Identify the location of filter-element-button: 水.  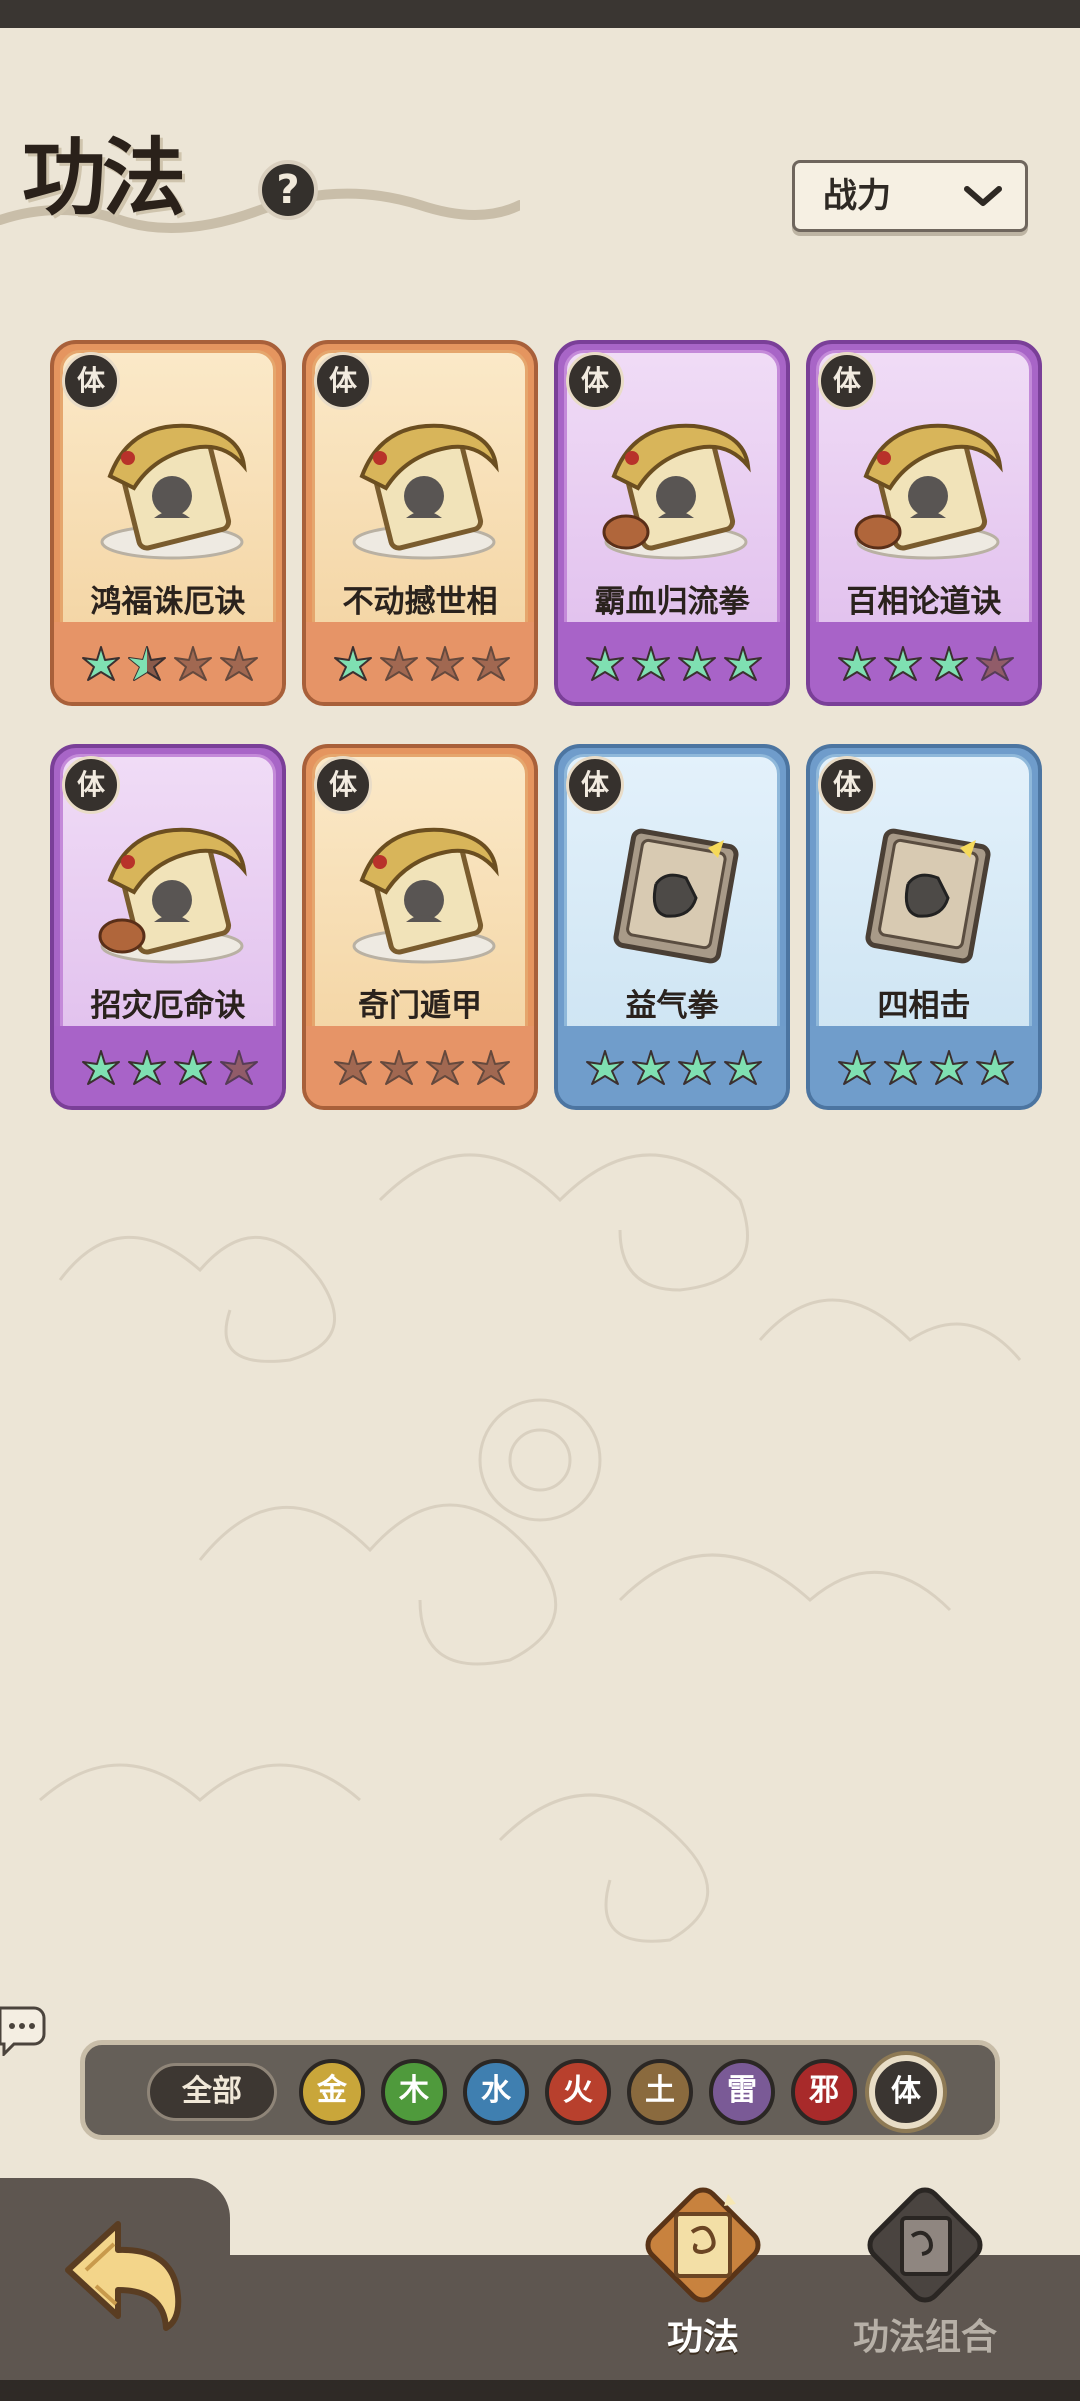
(496, 2092).